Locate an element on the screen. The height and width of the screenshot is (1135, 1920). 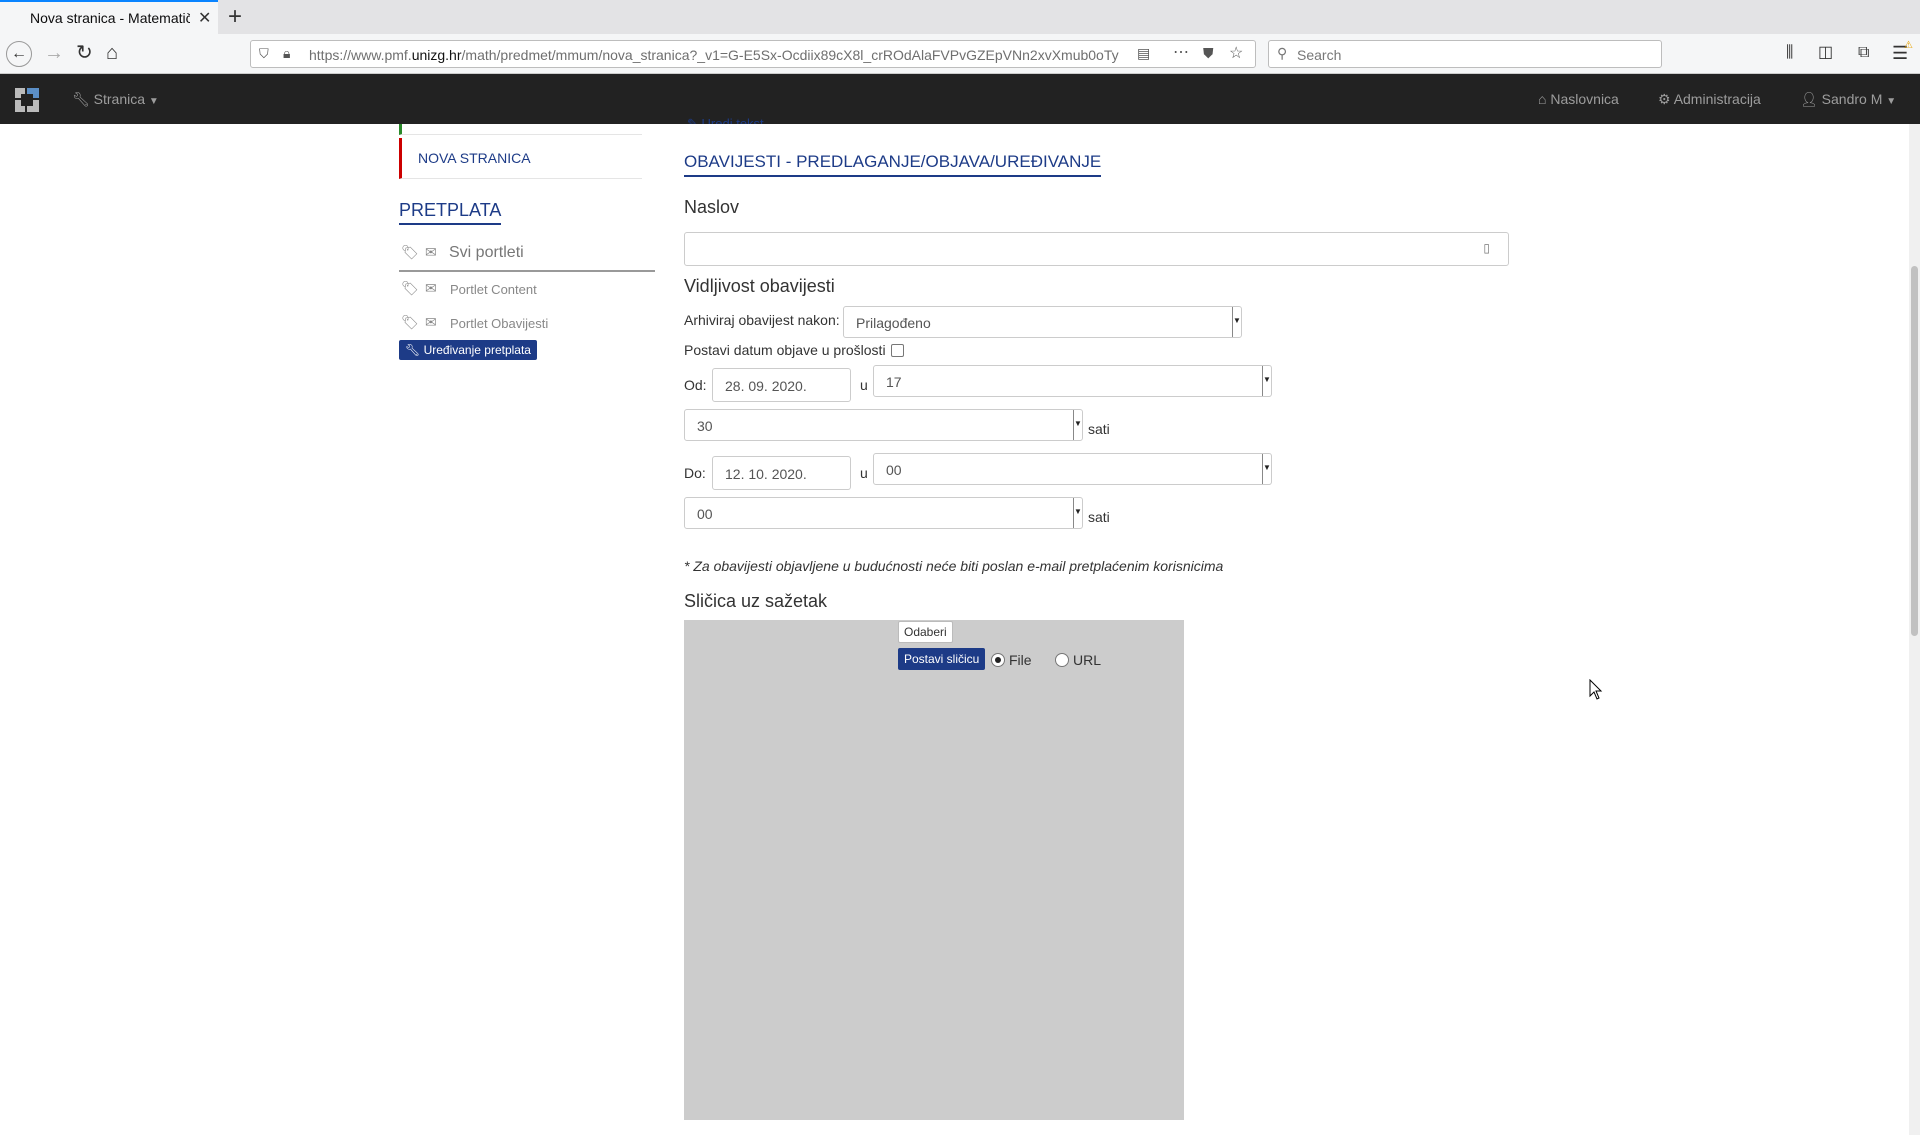
close-tab-icon: ✕ is located at coordinates (204, 18).